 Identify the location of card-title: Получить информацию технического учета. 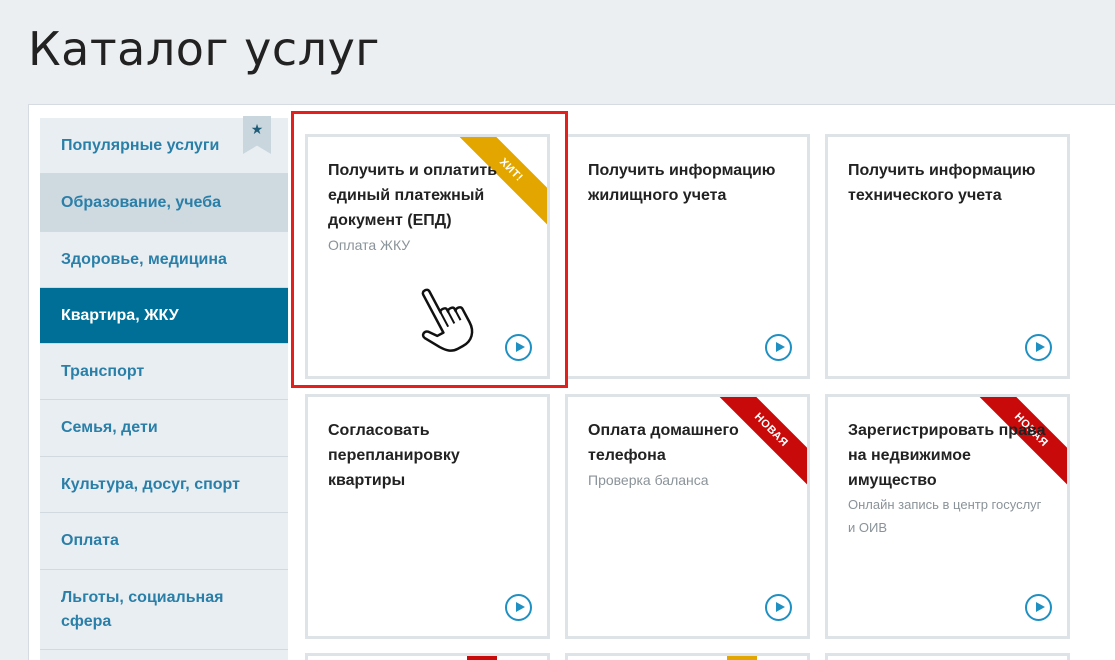
(948, 183).